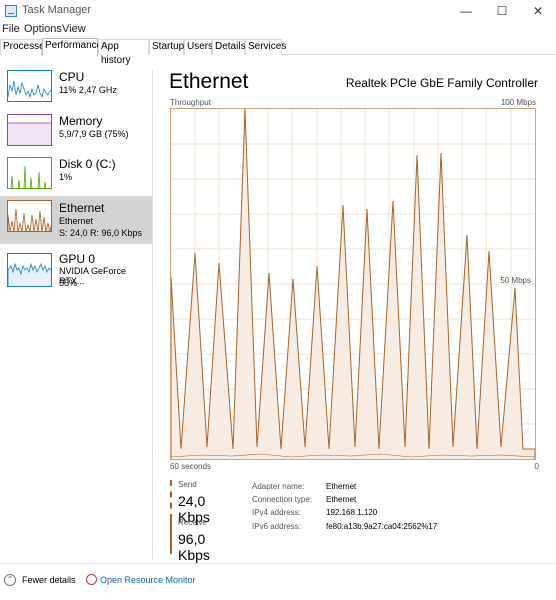 Image resolution: width=556 pixels, height=600 pixels. I want to click on tab-performance: Performance, so click(72, 47).